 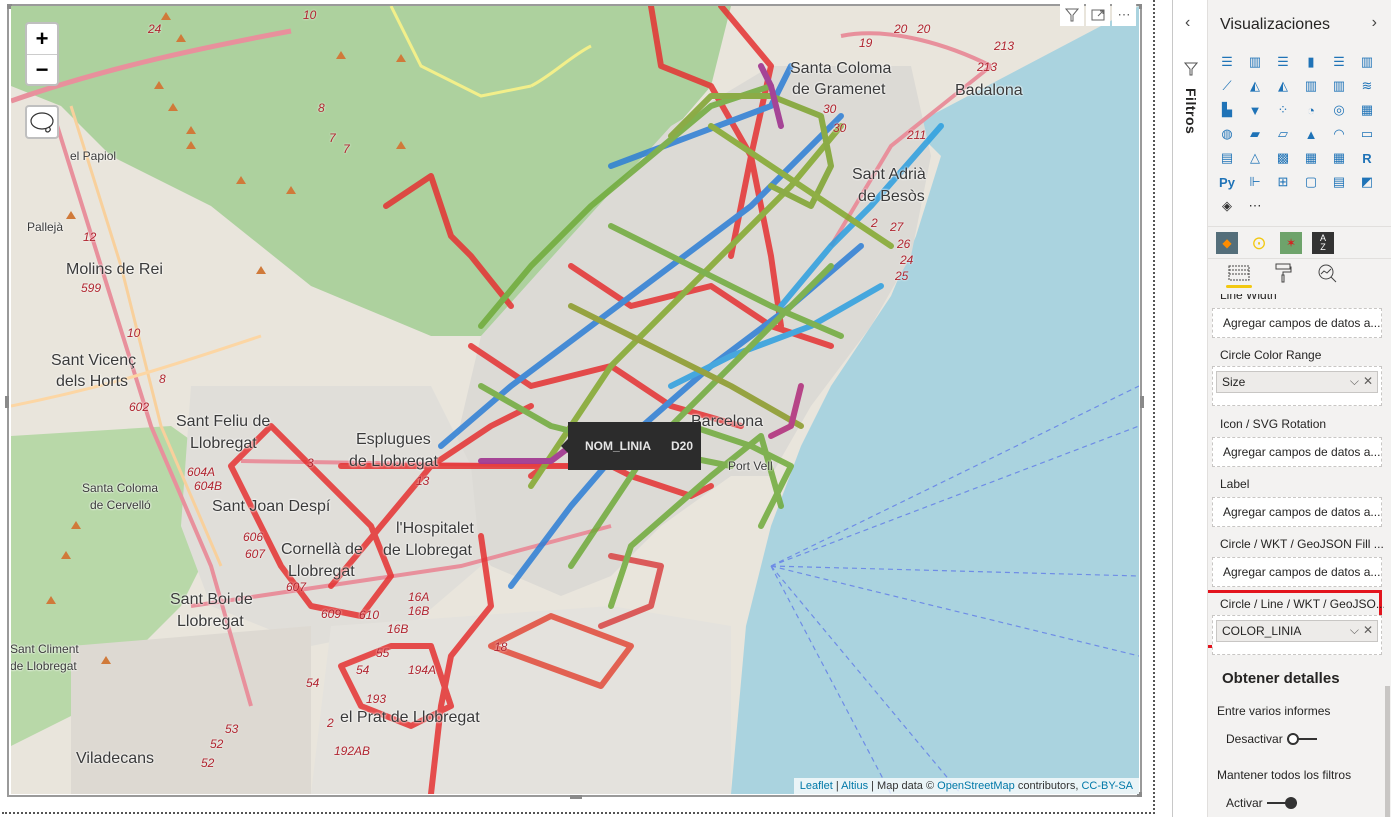 I want to click on play-axis-visual-icon: ⊙, so click(x=1259, y=243).